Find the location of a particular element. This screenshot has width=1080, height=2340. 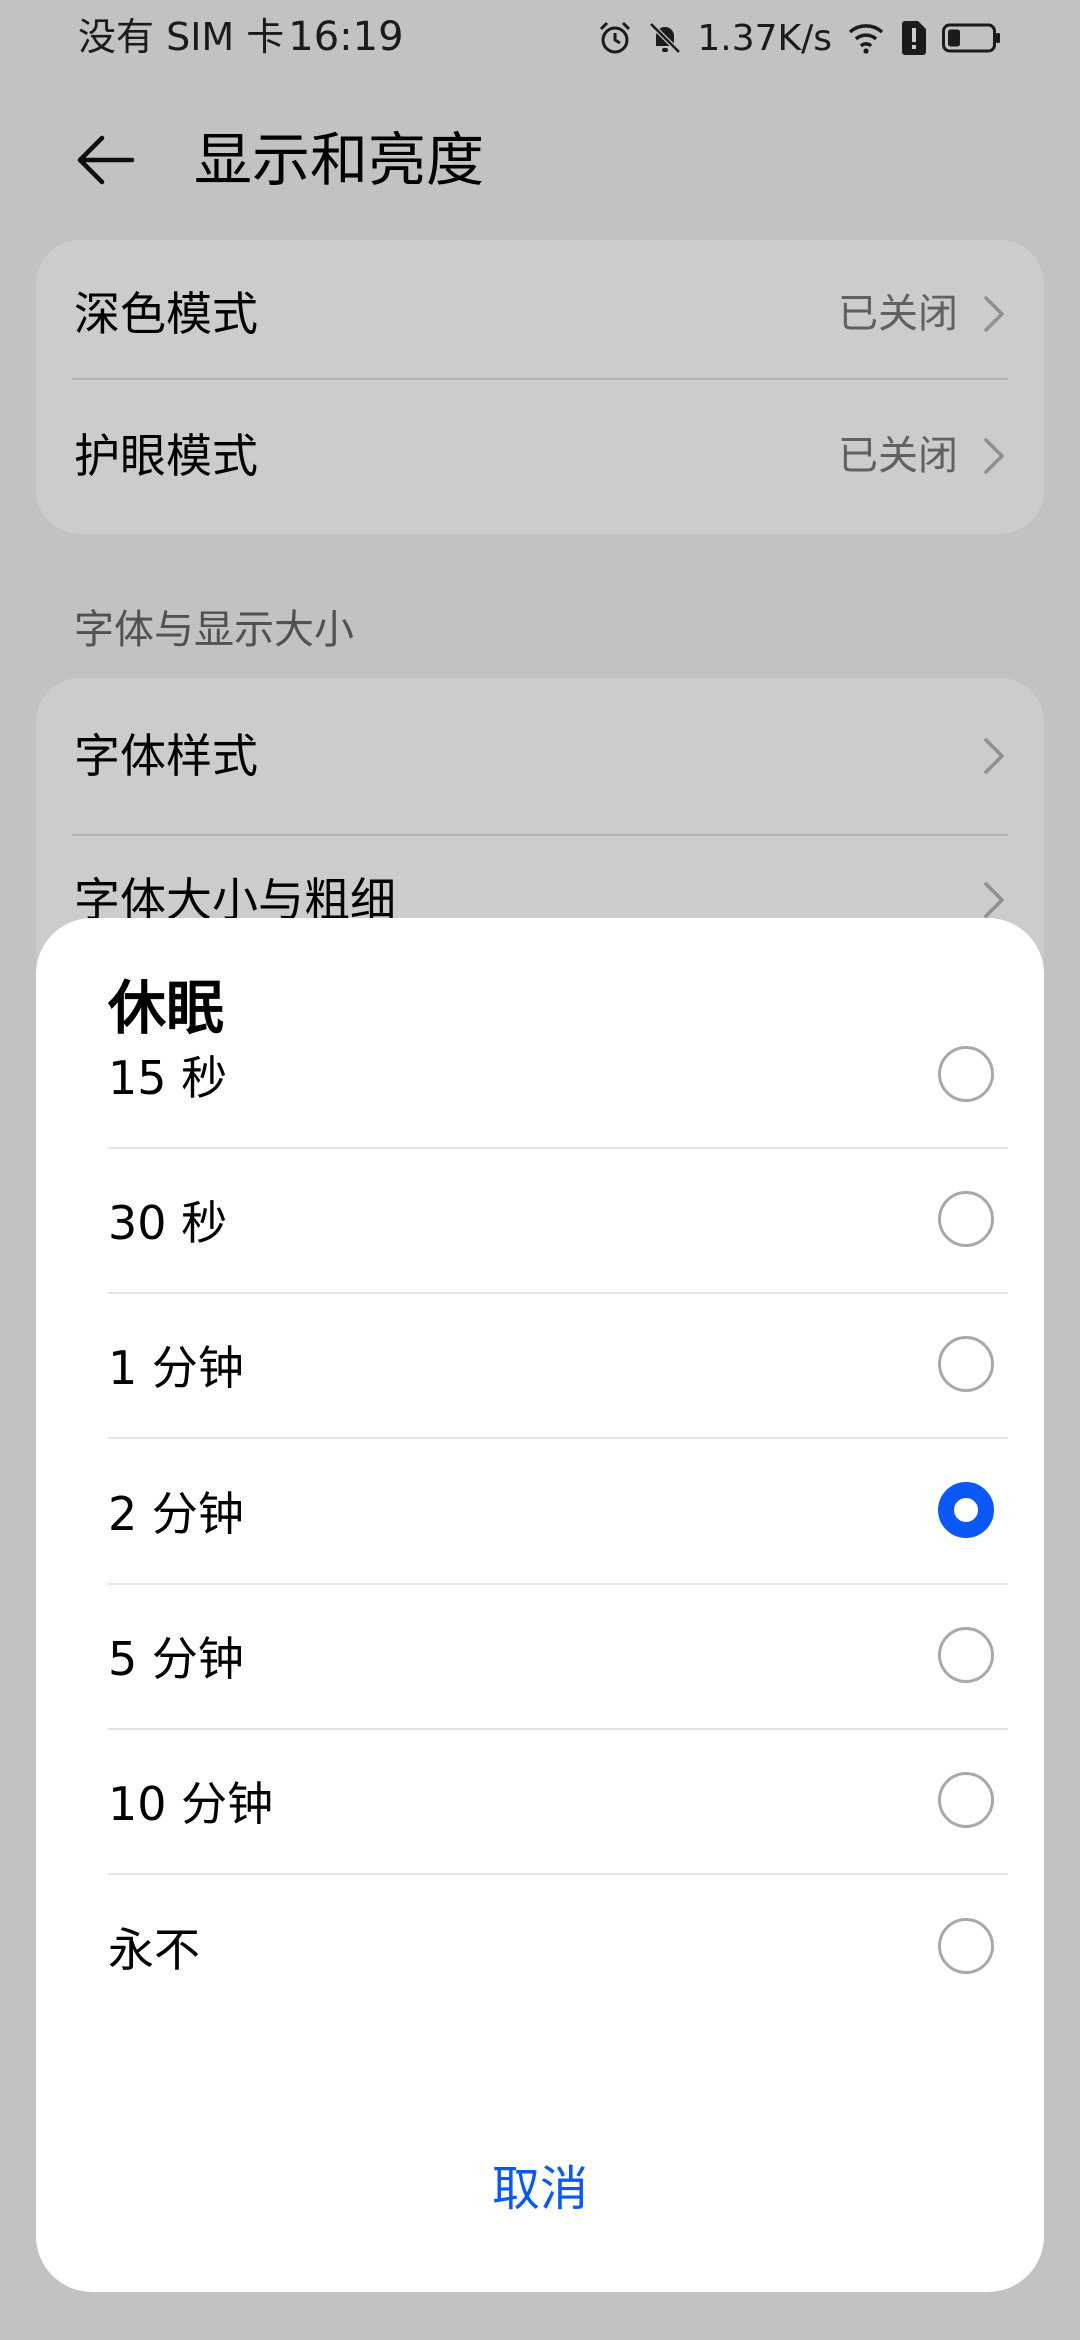

sleep-option-15s: 15 秒 is located at coordinates (558, 1076).